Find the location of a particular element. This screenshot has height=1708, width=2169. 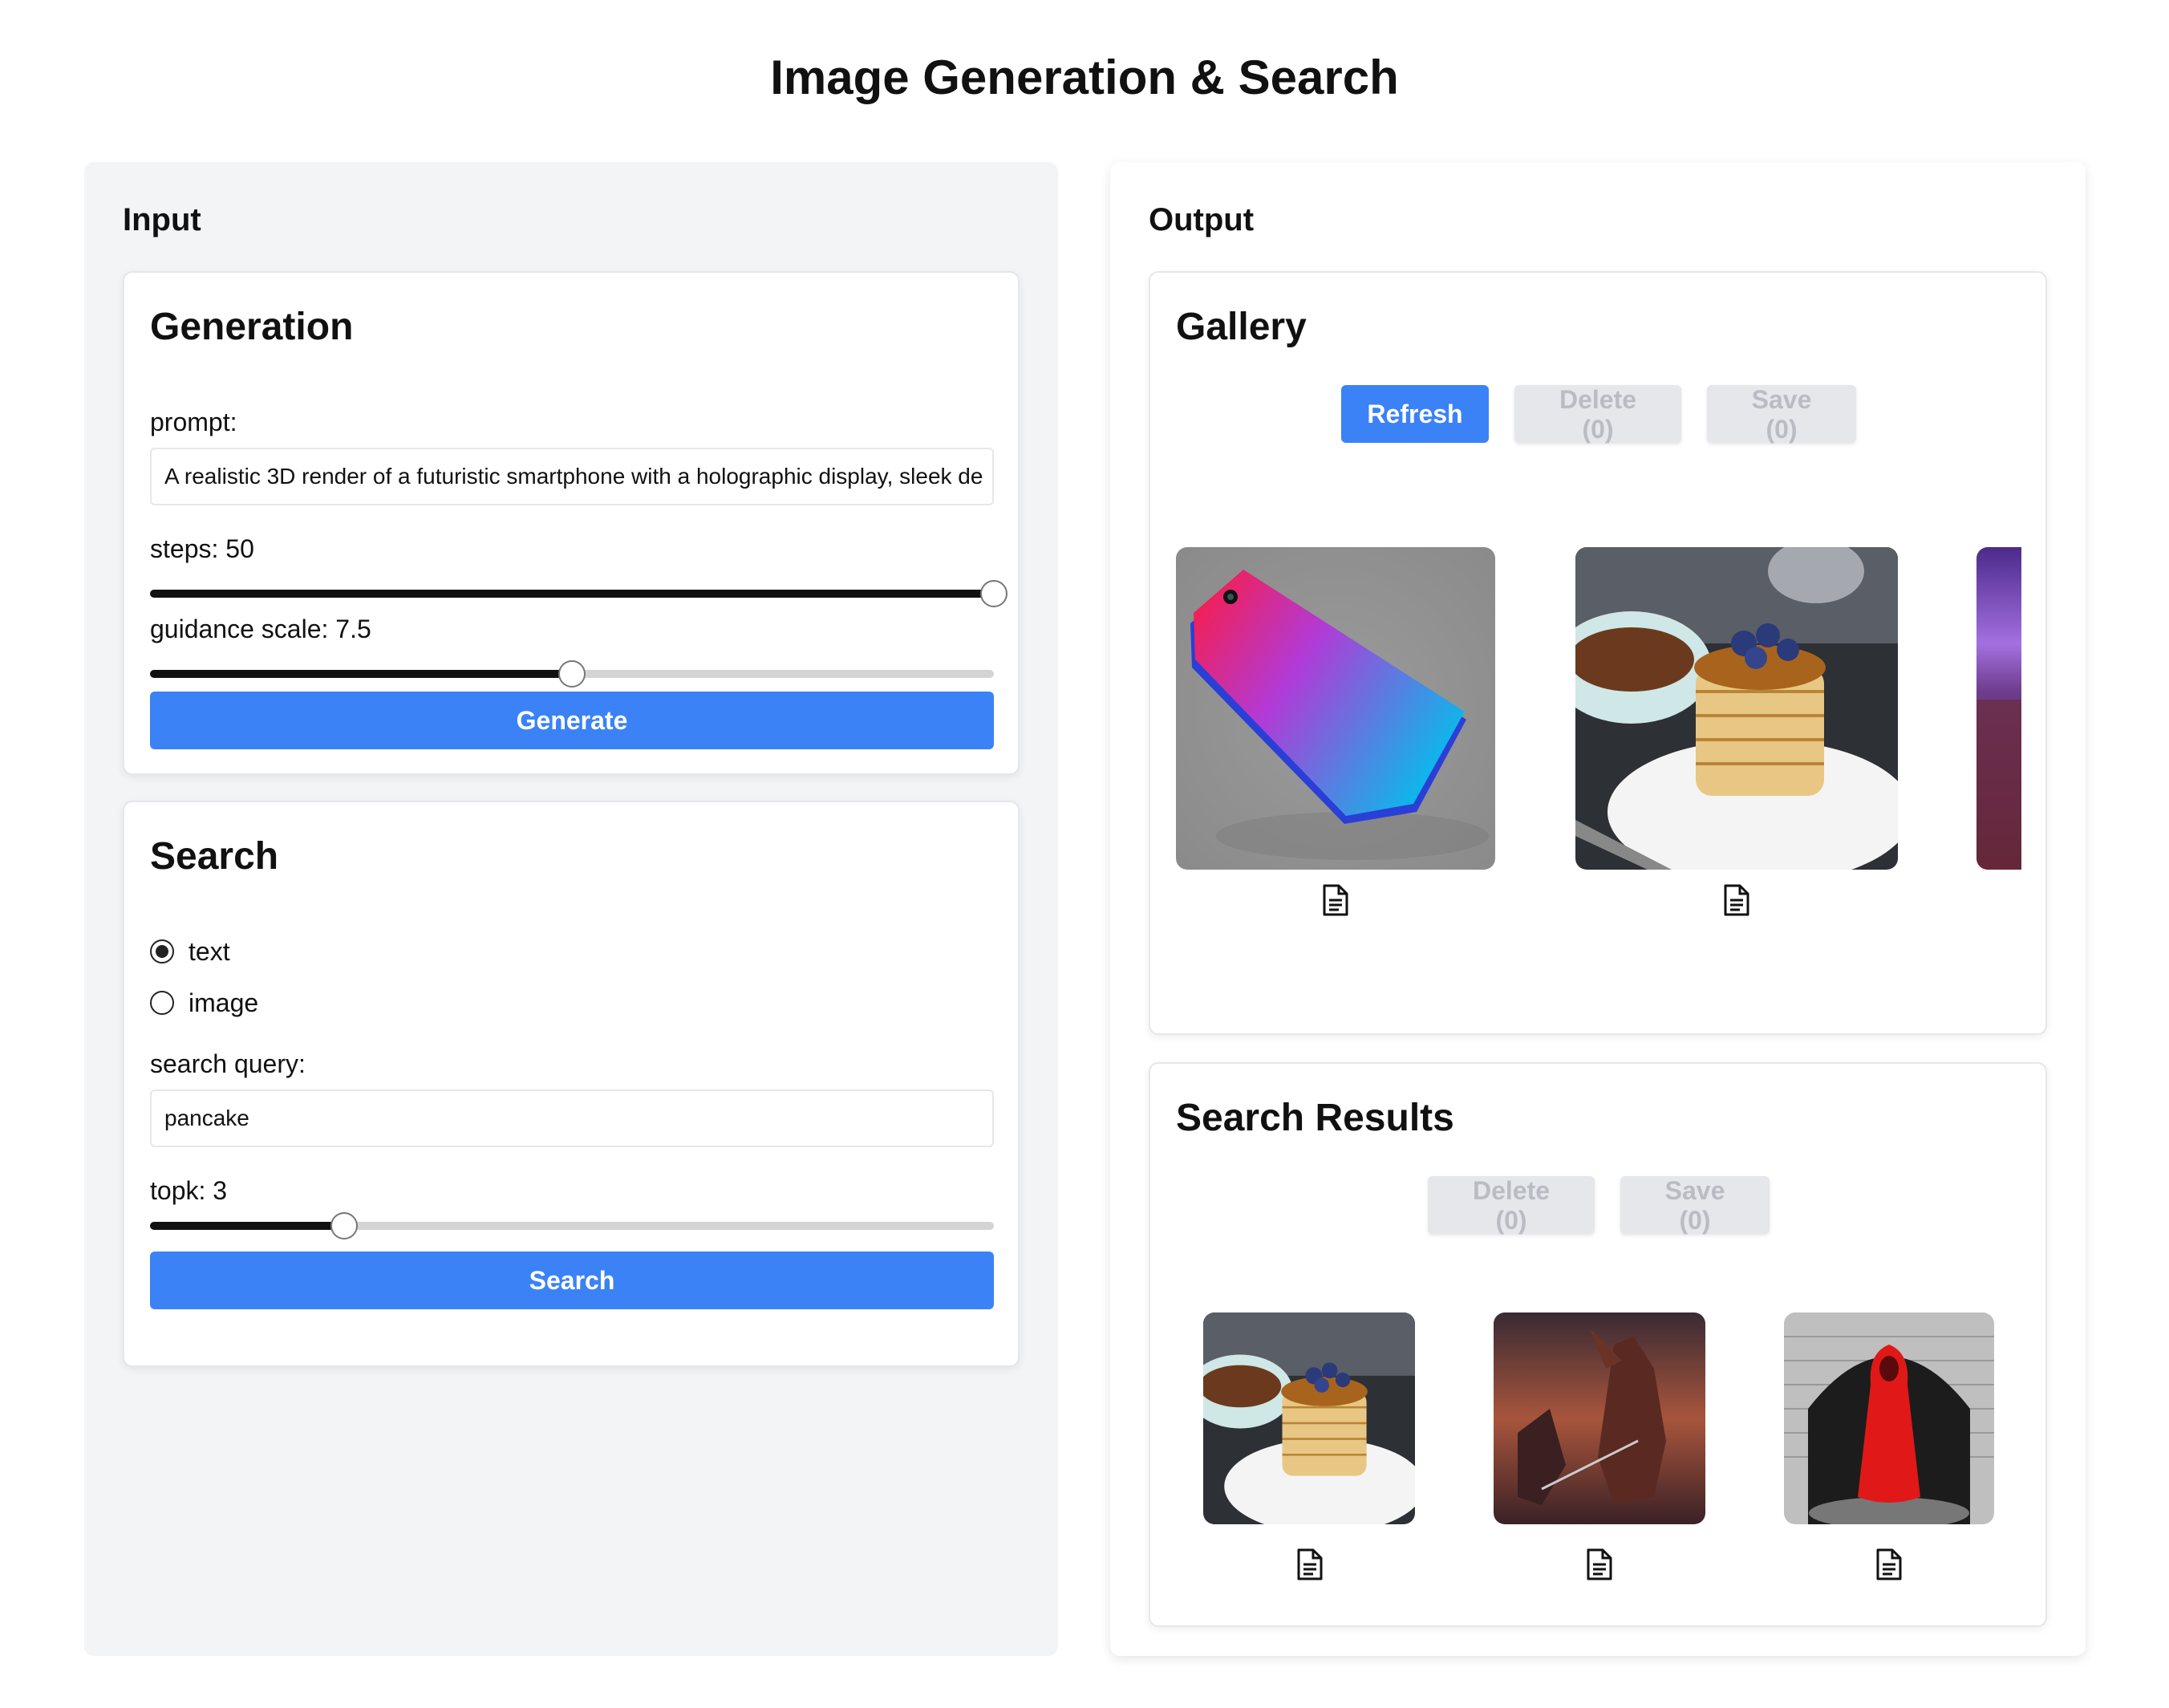

gallery-image-pancakes is located at coordinates (1736, 709).